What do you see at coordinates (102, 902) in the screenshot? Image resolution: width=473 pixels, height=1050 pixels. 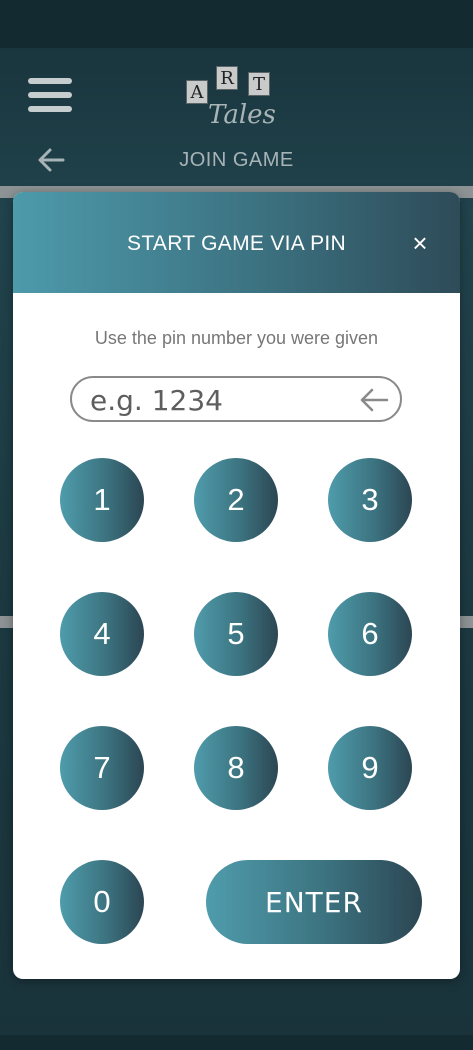 I see `key-0: 0` at bounding box center [102, 902].